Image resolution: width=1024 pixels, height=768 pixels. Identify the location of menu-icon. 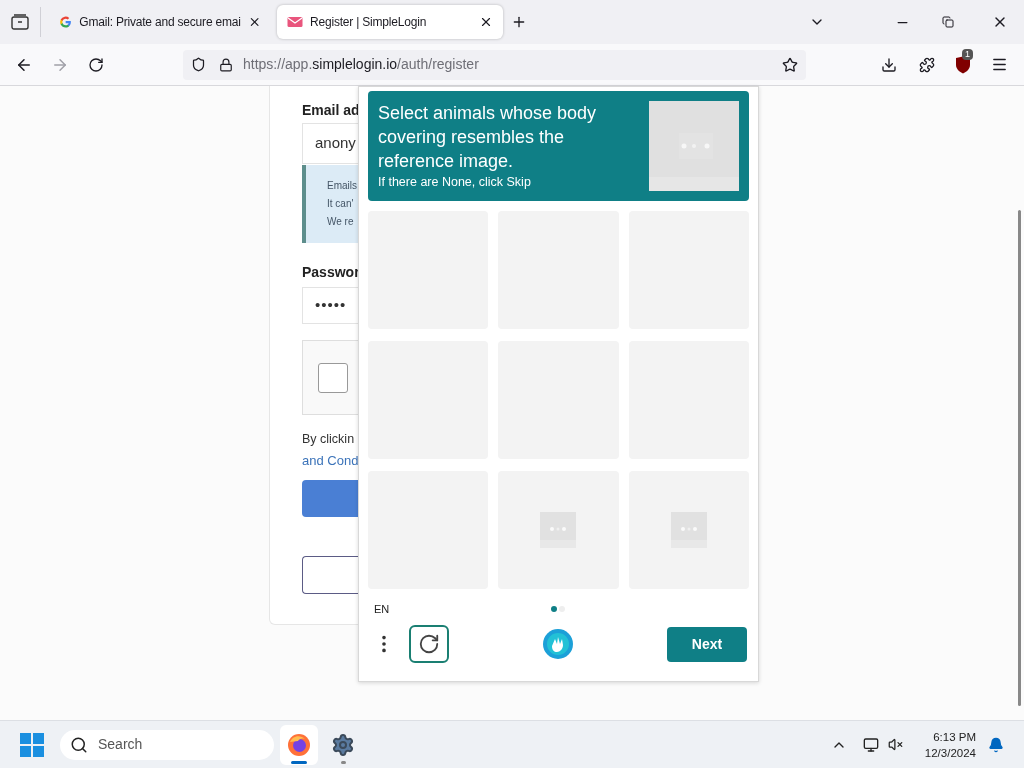
(999, 64).